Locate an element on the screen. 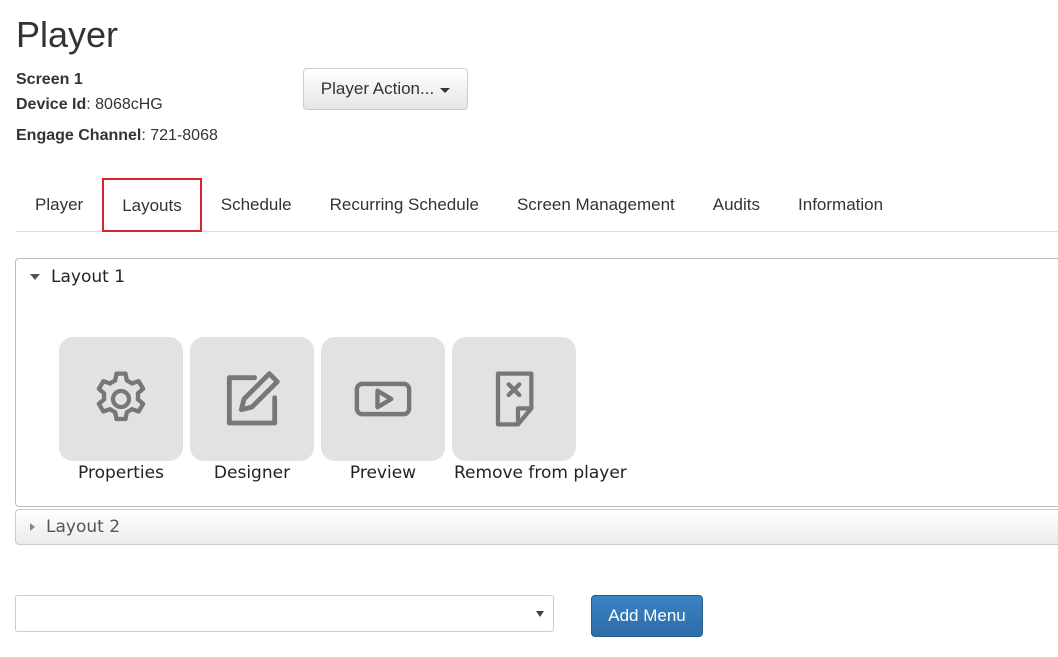 This screenshot has width=1058, height=657. engage-channel: Engage Channel: 721-8068 is located at coordinates (117, 136).